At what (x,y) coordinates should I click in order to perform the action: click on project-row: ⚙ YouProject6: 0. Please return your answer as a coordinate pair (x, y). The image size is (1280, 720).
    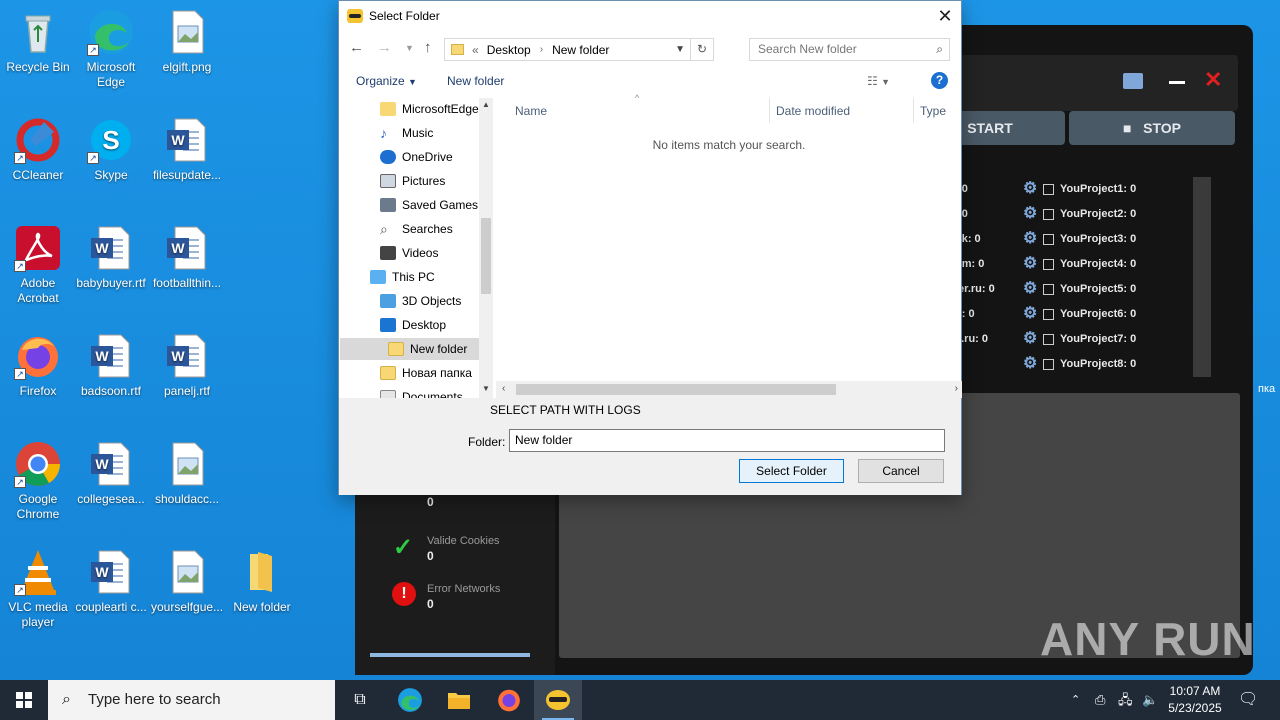
    Looking at the image, I should click on (1079, 314).